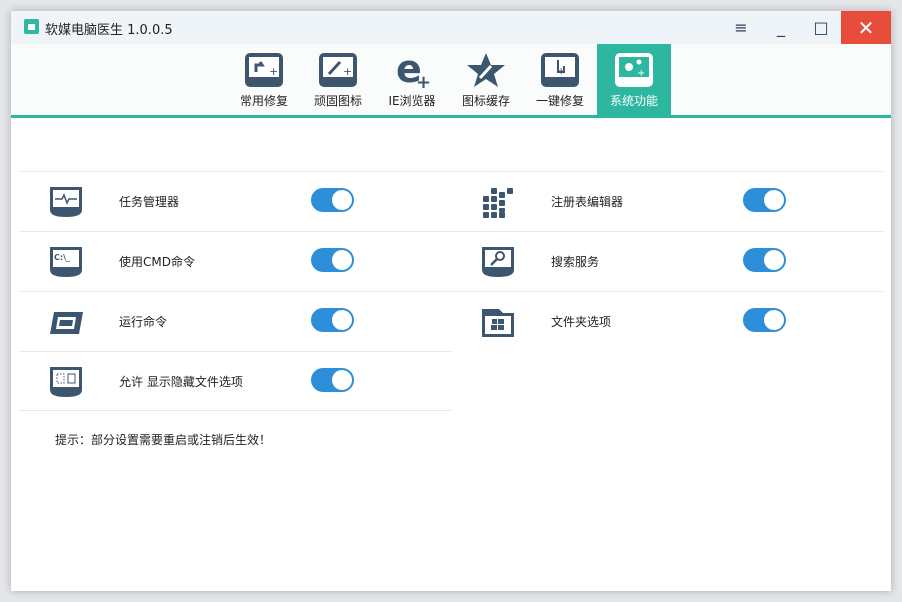 This screenshot has width=902, height=602. Describe the element at coordinates (498, 323) in the screenshot. I see `folder-options-icon` at that location.